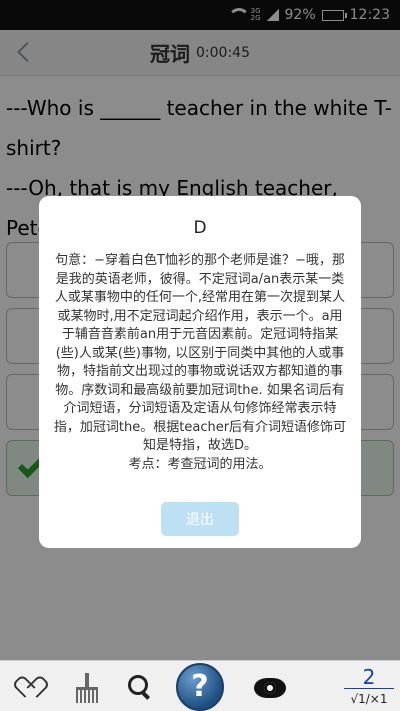  I want to click on answer-letter: D, so click(200, 228).